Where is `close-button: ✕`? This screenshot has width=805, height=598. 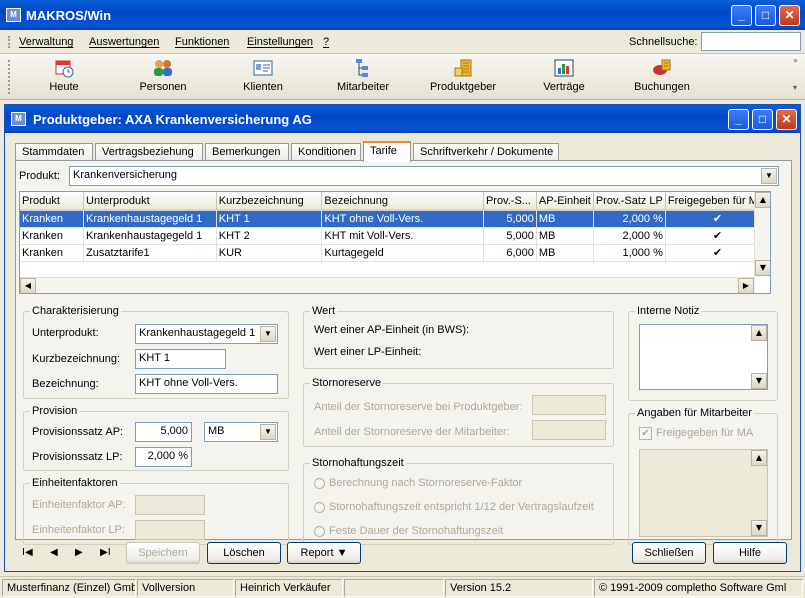 close-button: ✕ is located at coordinates (789, 15).